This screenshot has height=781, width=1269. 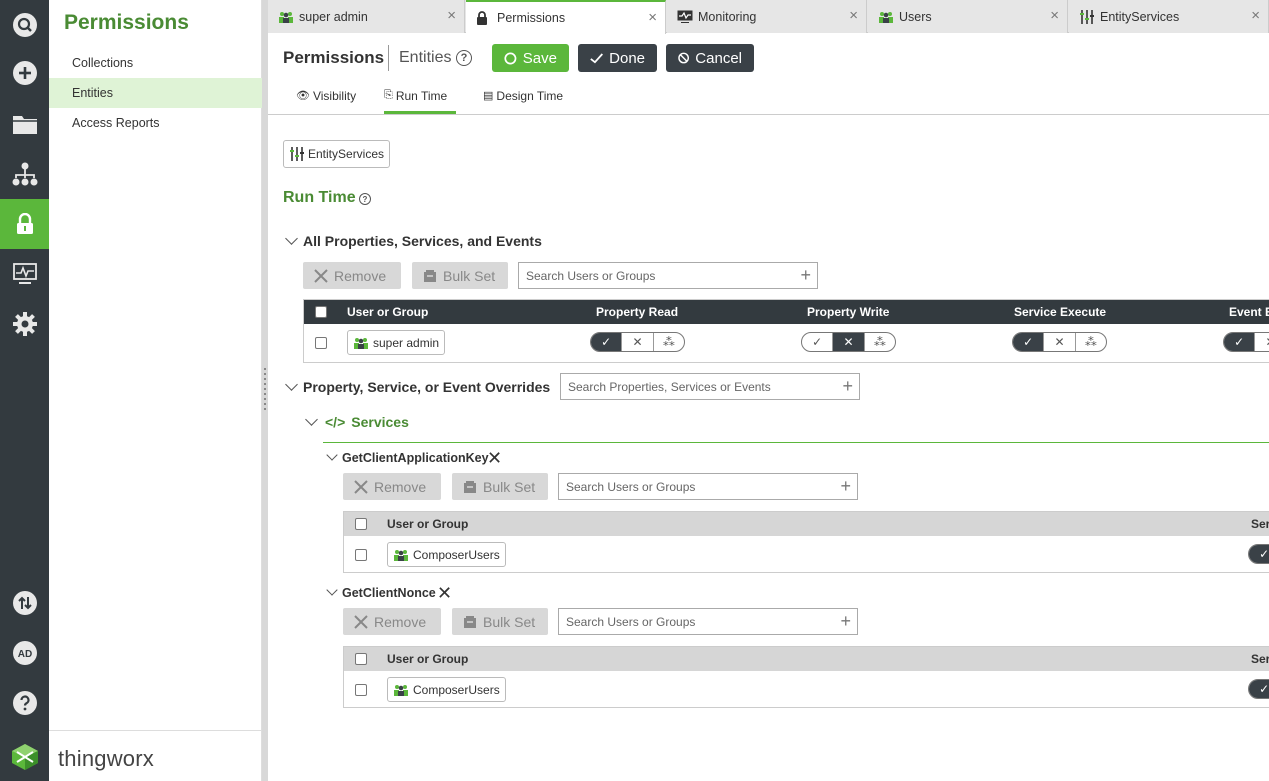 I want to click on import-export-icon, so click(x=24, y=603).